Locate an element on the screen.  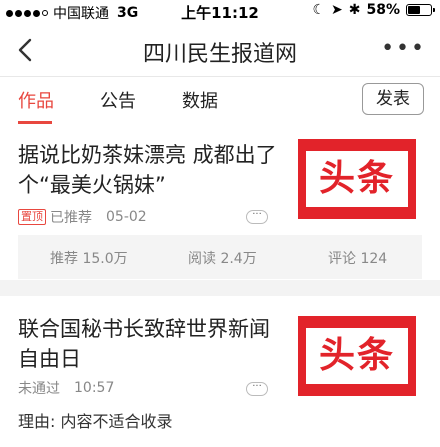
page-title: 四川民生报道网 is located at coordinates (219, 54).